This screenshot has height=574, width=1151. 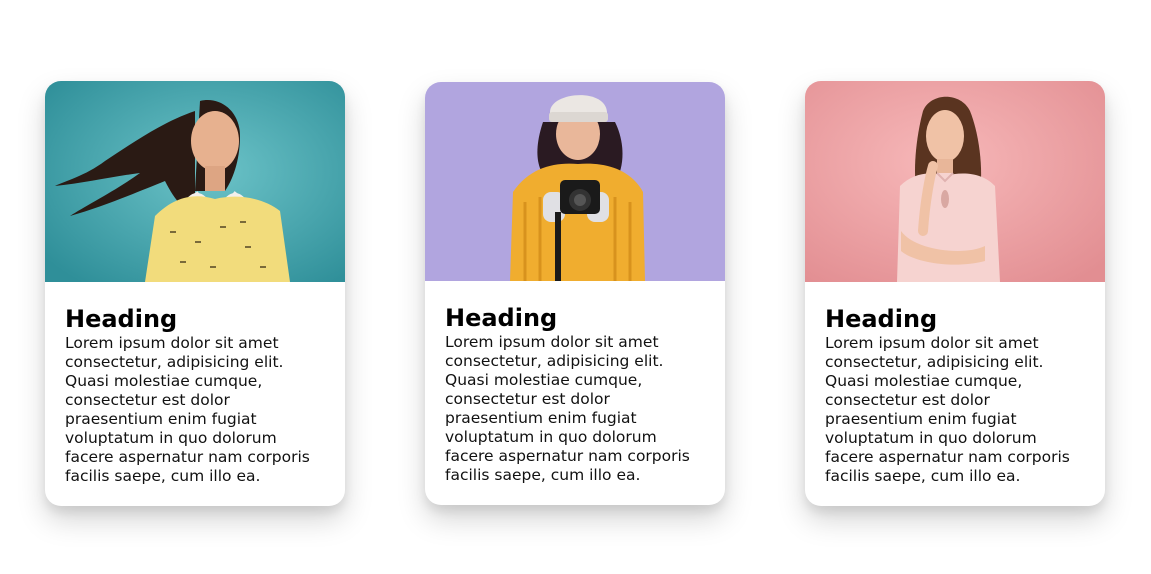 I want to click on pink-portrait-image, so click(x=955, y=181).